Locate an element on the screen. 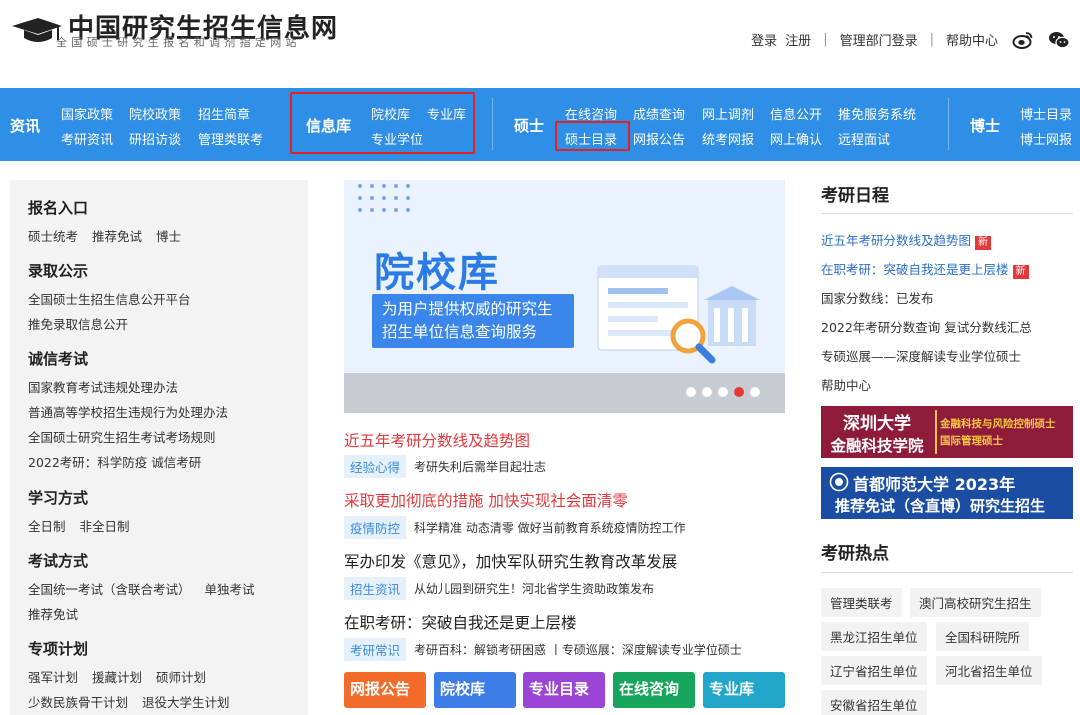  nav-link: 远程面试 is located at coordinates (864, 138).